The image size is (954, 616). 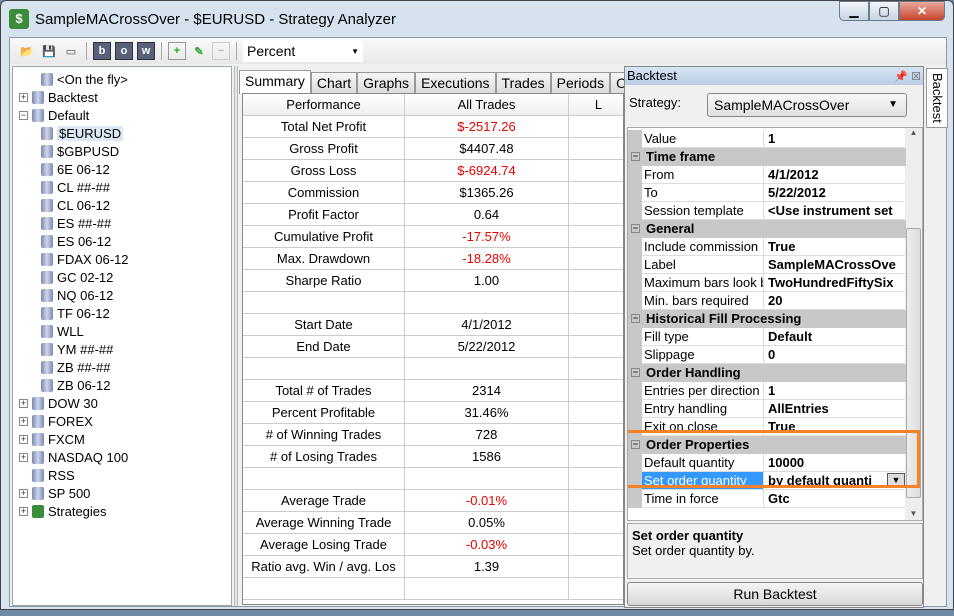 What do you see at coordinates (54, 115) in the screenshot?
I see `tree-item: − Default` at bounding box center [54, 115].